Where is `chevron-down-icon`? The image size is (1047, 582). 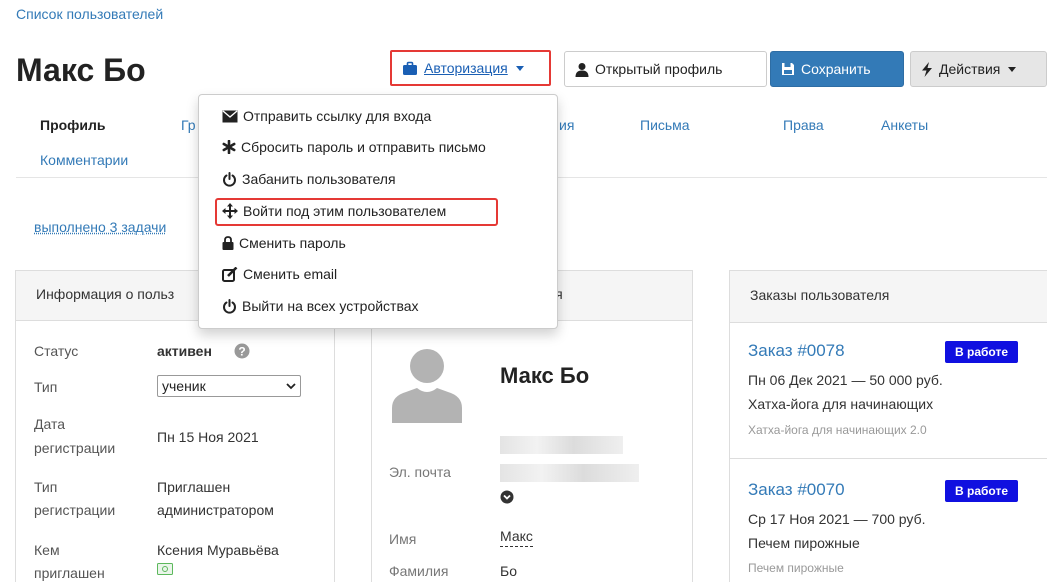 chevron-down-icon is located at coordinates (291, 385).